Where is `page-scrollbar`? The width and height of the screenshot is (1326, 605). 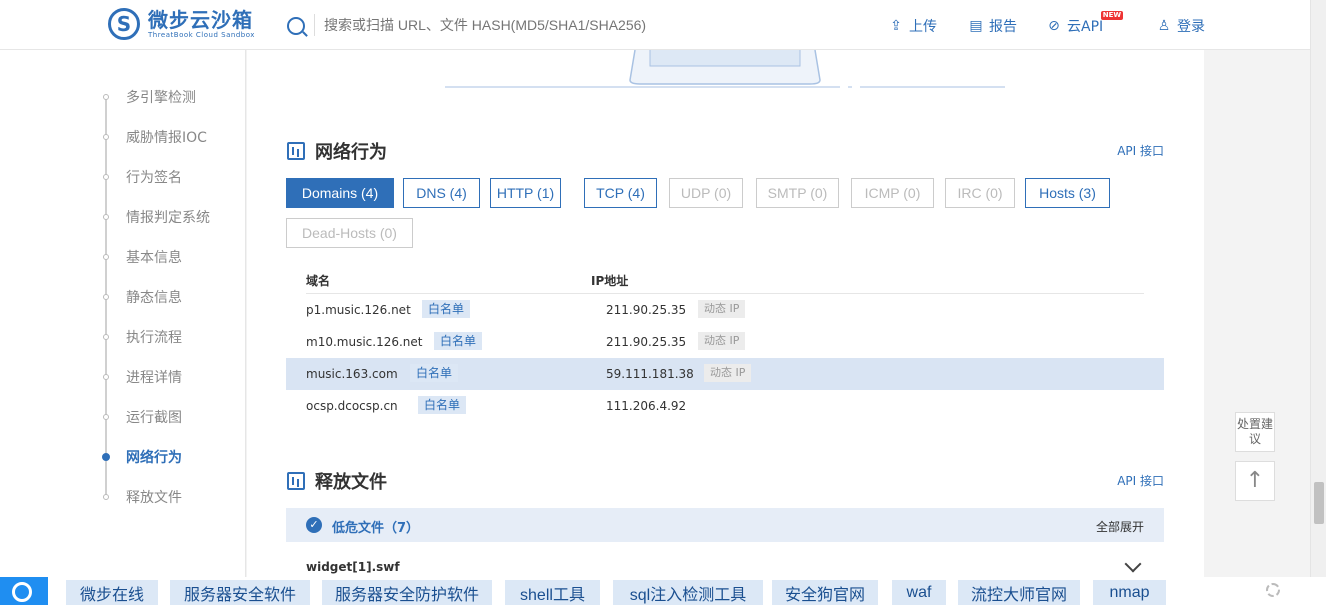
page-scrollbar is located at coordinates (1318, 290).